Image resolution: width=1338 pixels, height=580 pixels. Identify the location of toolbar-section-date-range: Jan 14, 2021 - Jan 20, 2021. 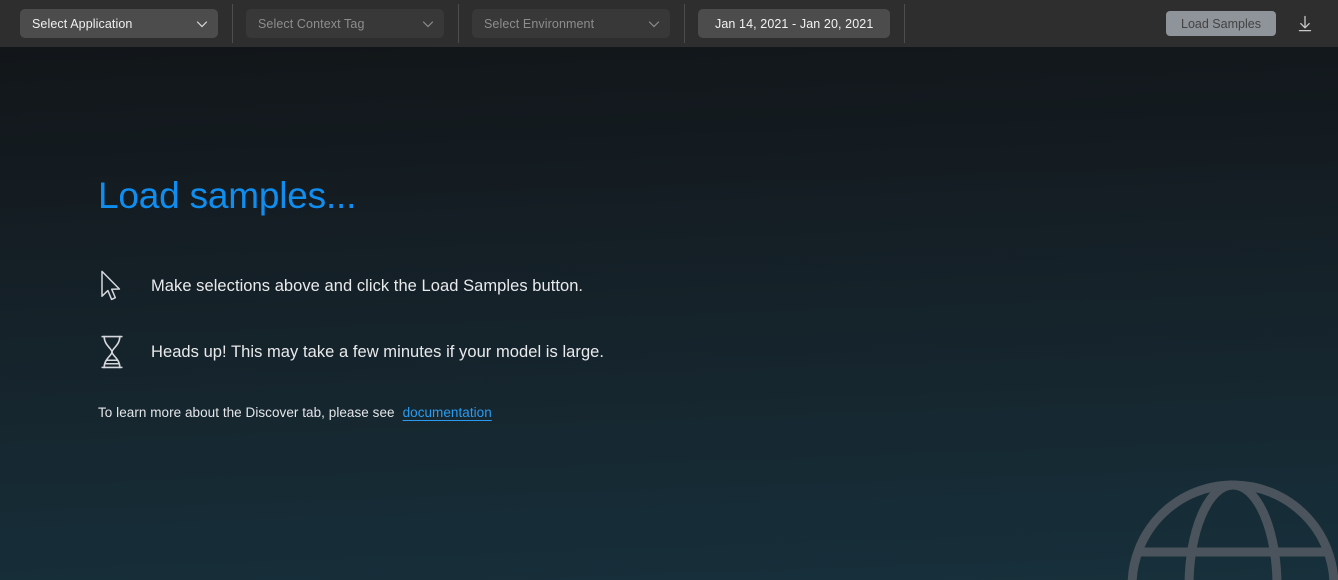
(794, 23).